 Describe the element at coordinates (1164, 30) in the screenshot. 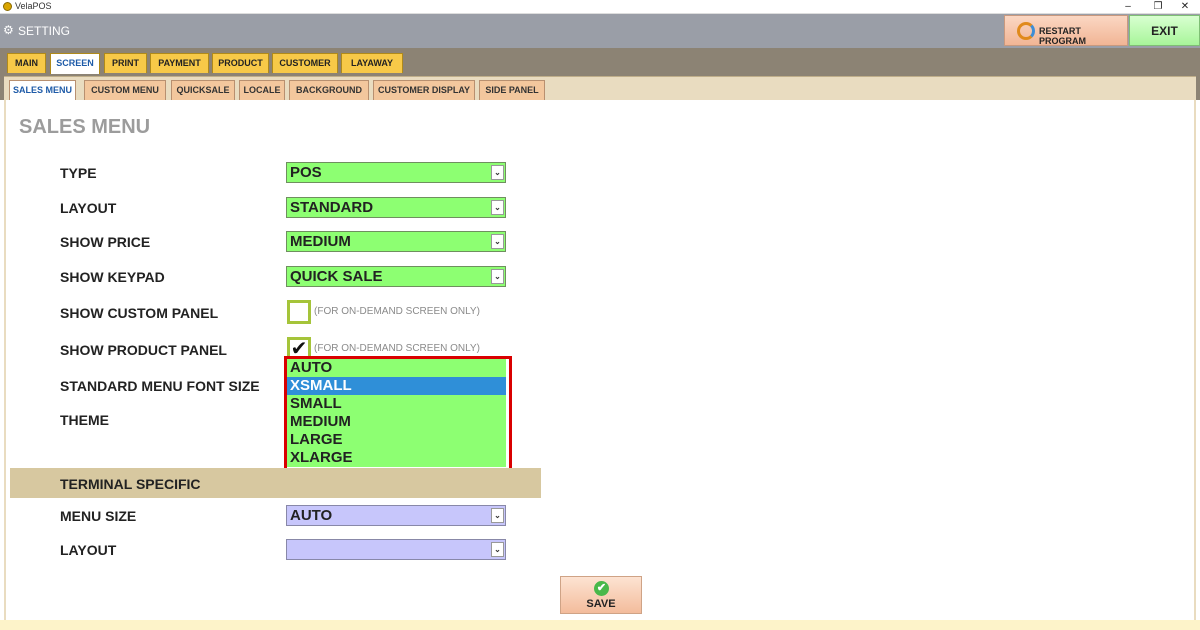

I see `exit-button: EXIT` at that location.